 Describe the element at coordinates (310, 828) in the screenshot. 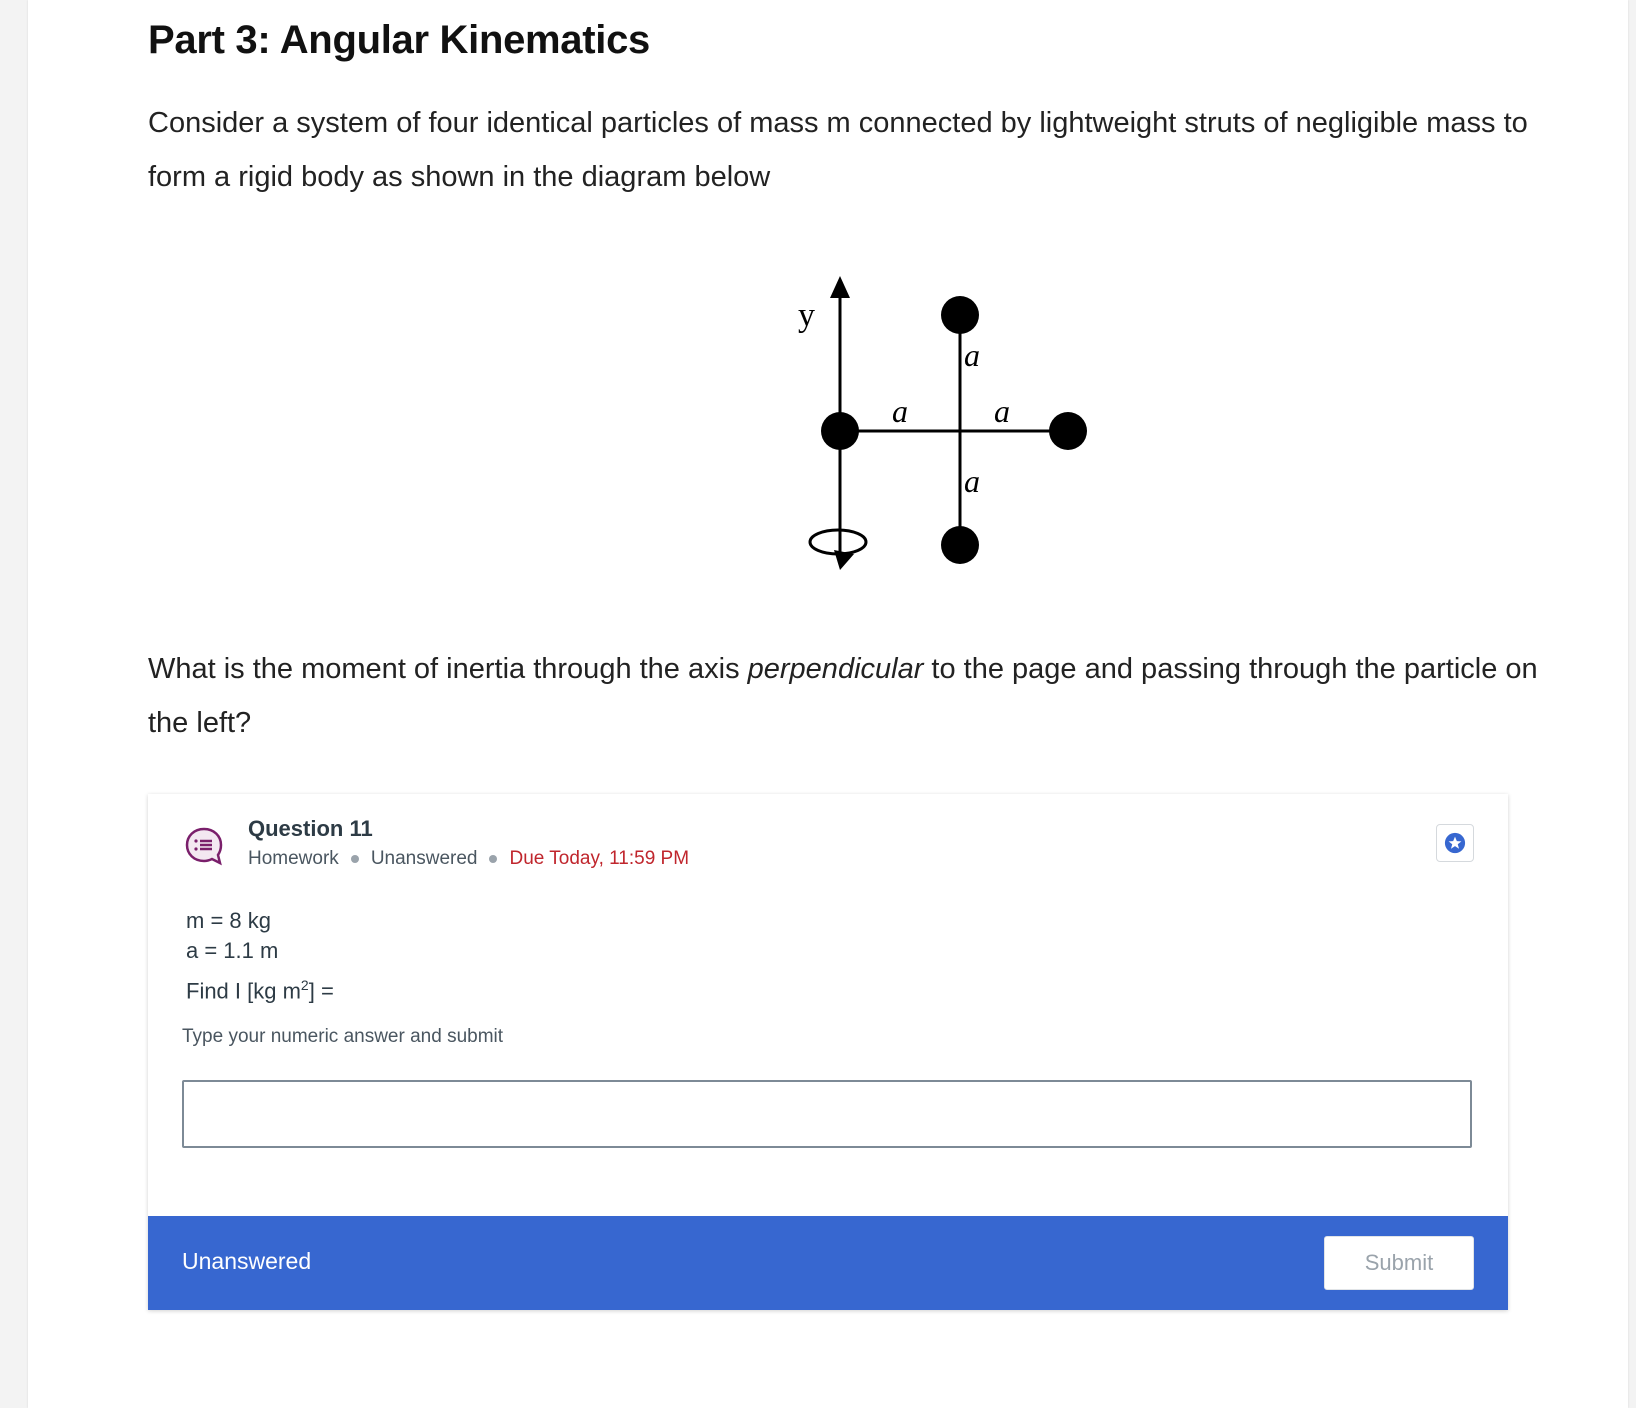

I see `question-title: Question 11` at that location.